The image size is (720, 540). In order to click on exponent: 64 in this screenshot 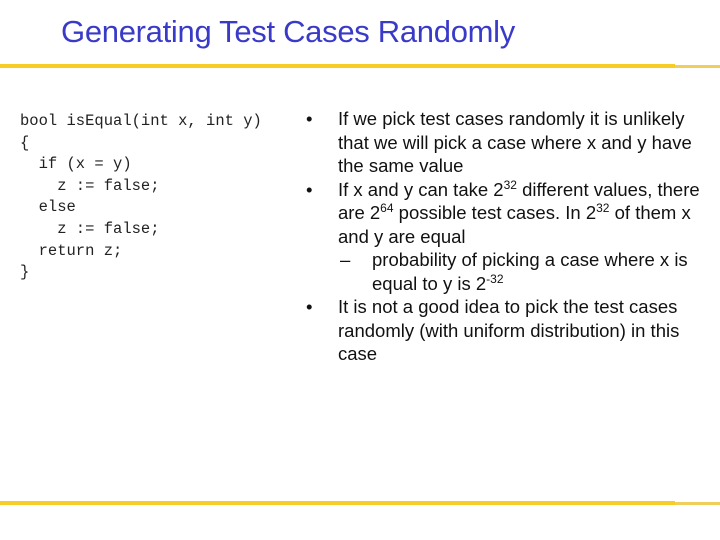, I will do `click(387, 208)`.